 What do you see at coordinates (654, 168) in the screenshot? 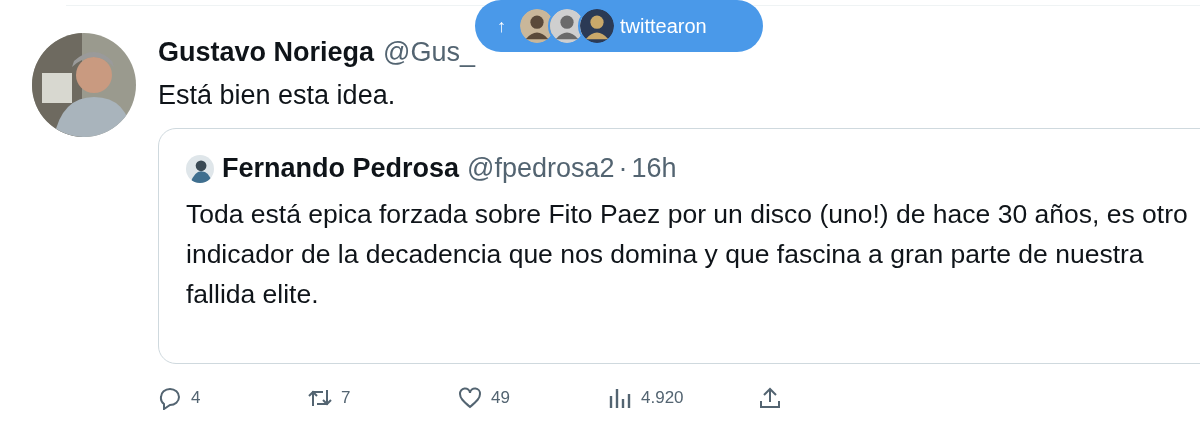
I see `quoted-time: 16h` at bounding box center [654, 168].